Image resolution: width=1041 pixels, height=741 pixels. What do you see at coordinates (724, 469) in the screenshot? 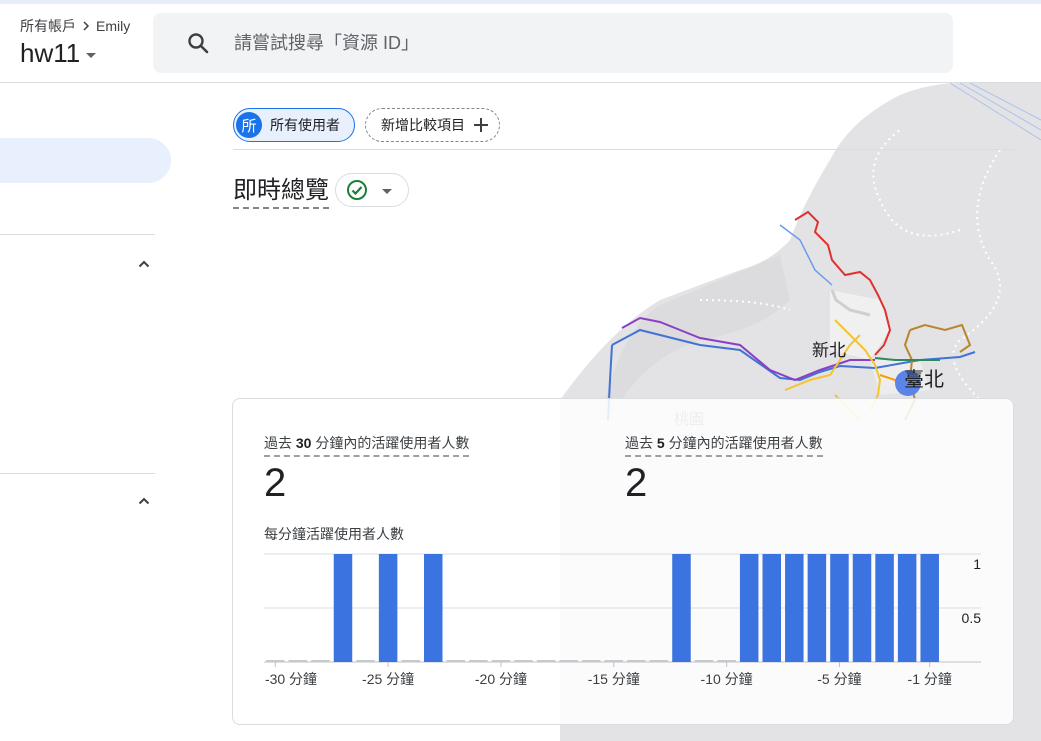
I see `metric-5min: 過去 5 分鐘內的活躍使用者人數 2` at bounding box center [724, 469].